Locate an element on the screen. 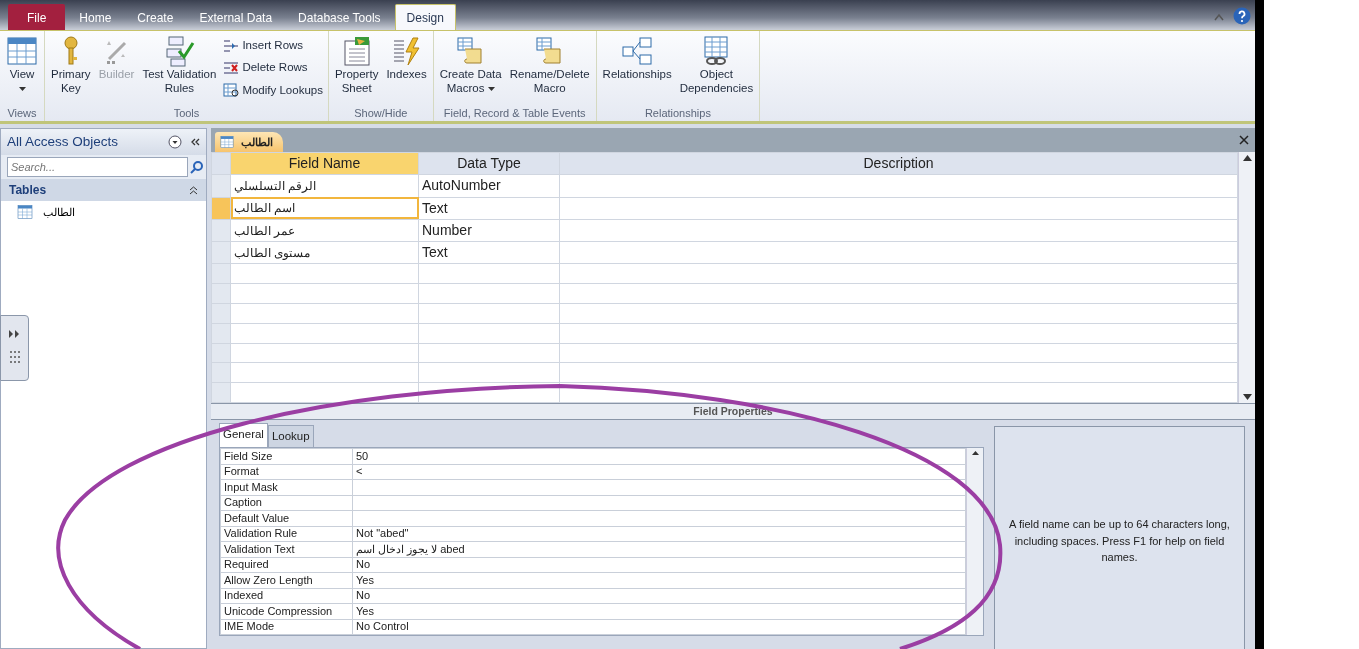 The height and width of the screenshot is (649, 1359). data-type-cell: AutoNumber is located at coordinates (489, 186).